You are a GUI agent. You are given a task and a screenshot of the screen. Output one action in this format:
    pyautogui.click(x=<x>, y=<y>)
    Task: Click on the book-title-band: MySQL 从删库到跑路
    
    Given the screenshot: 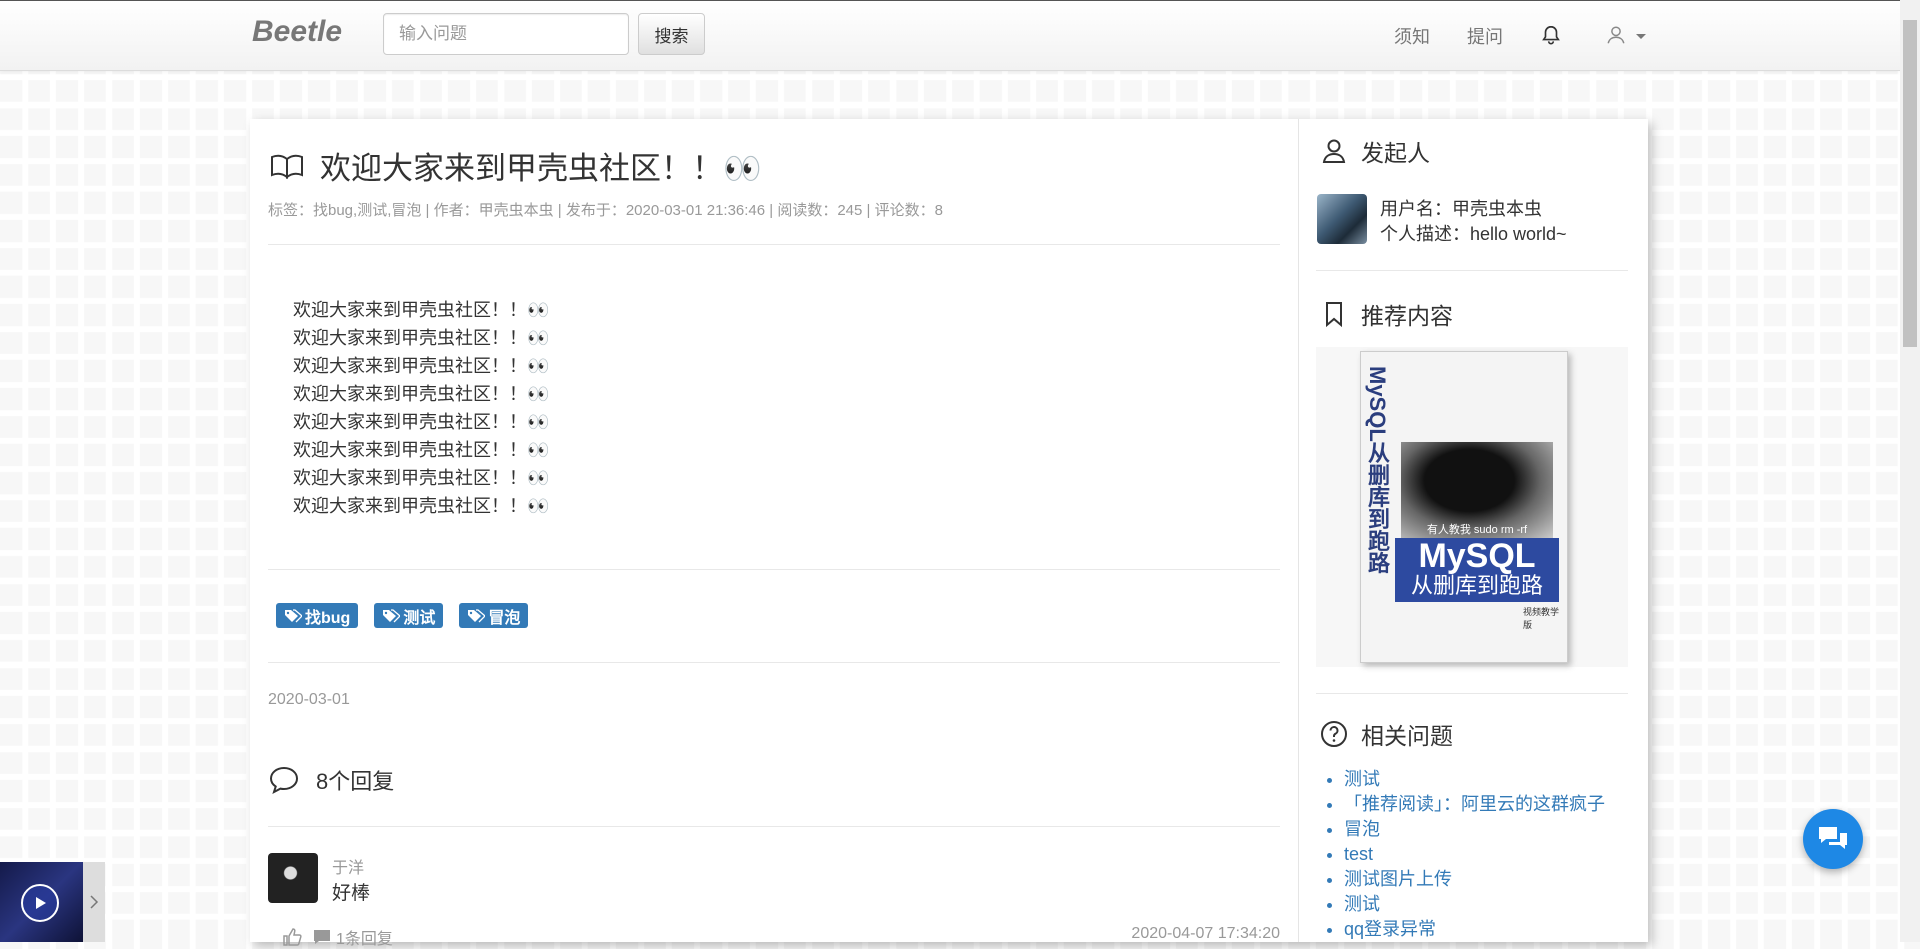 What is the action you would take?
    pyautogui.click(x=1477, y=570)
    